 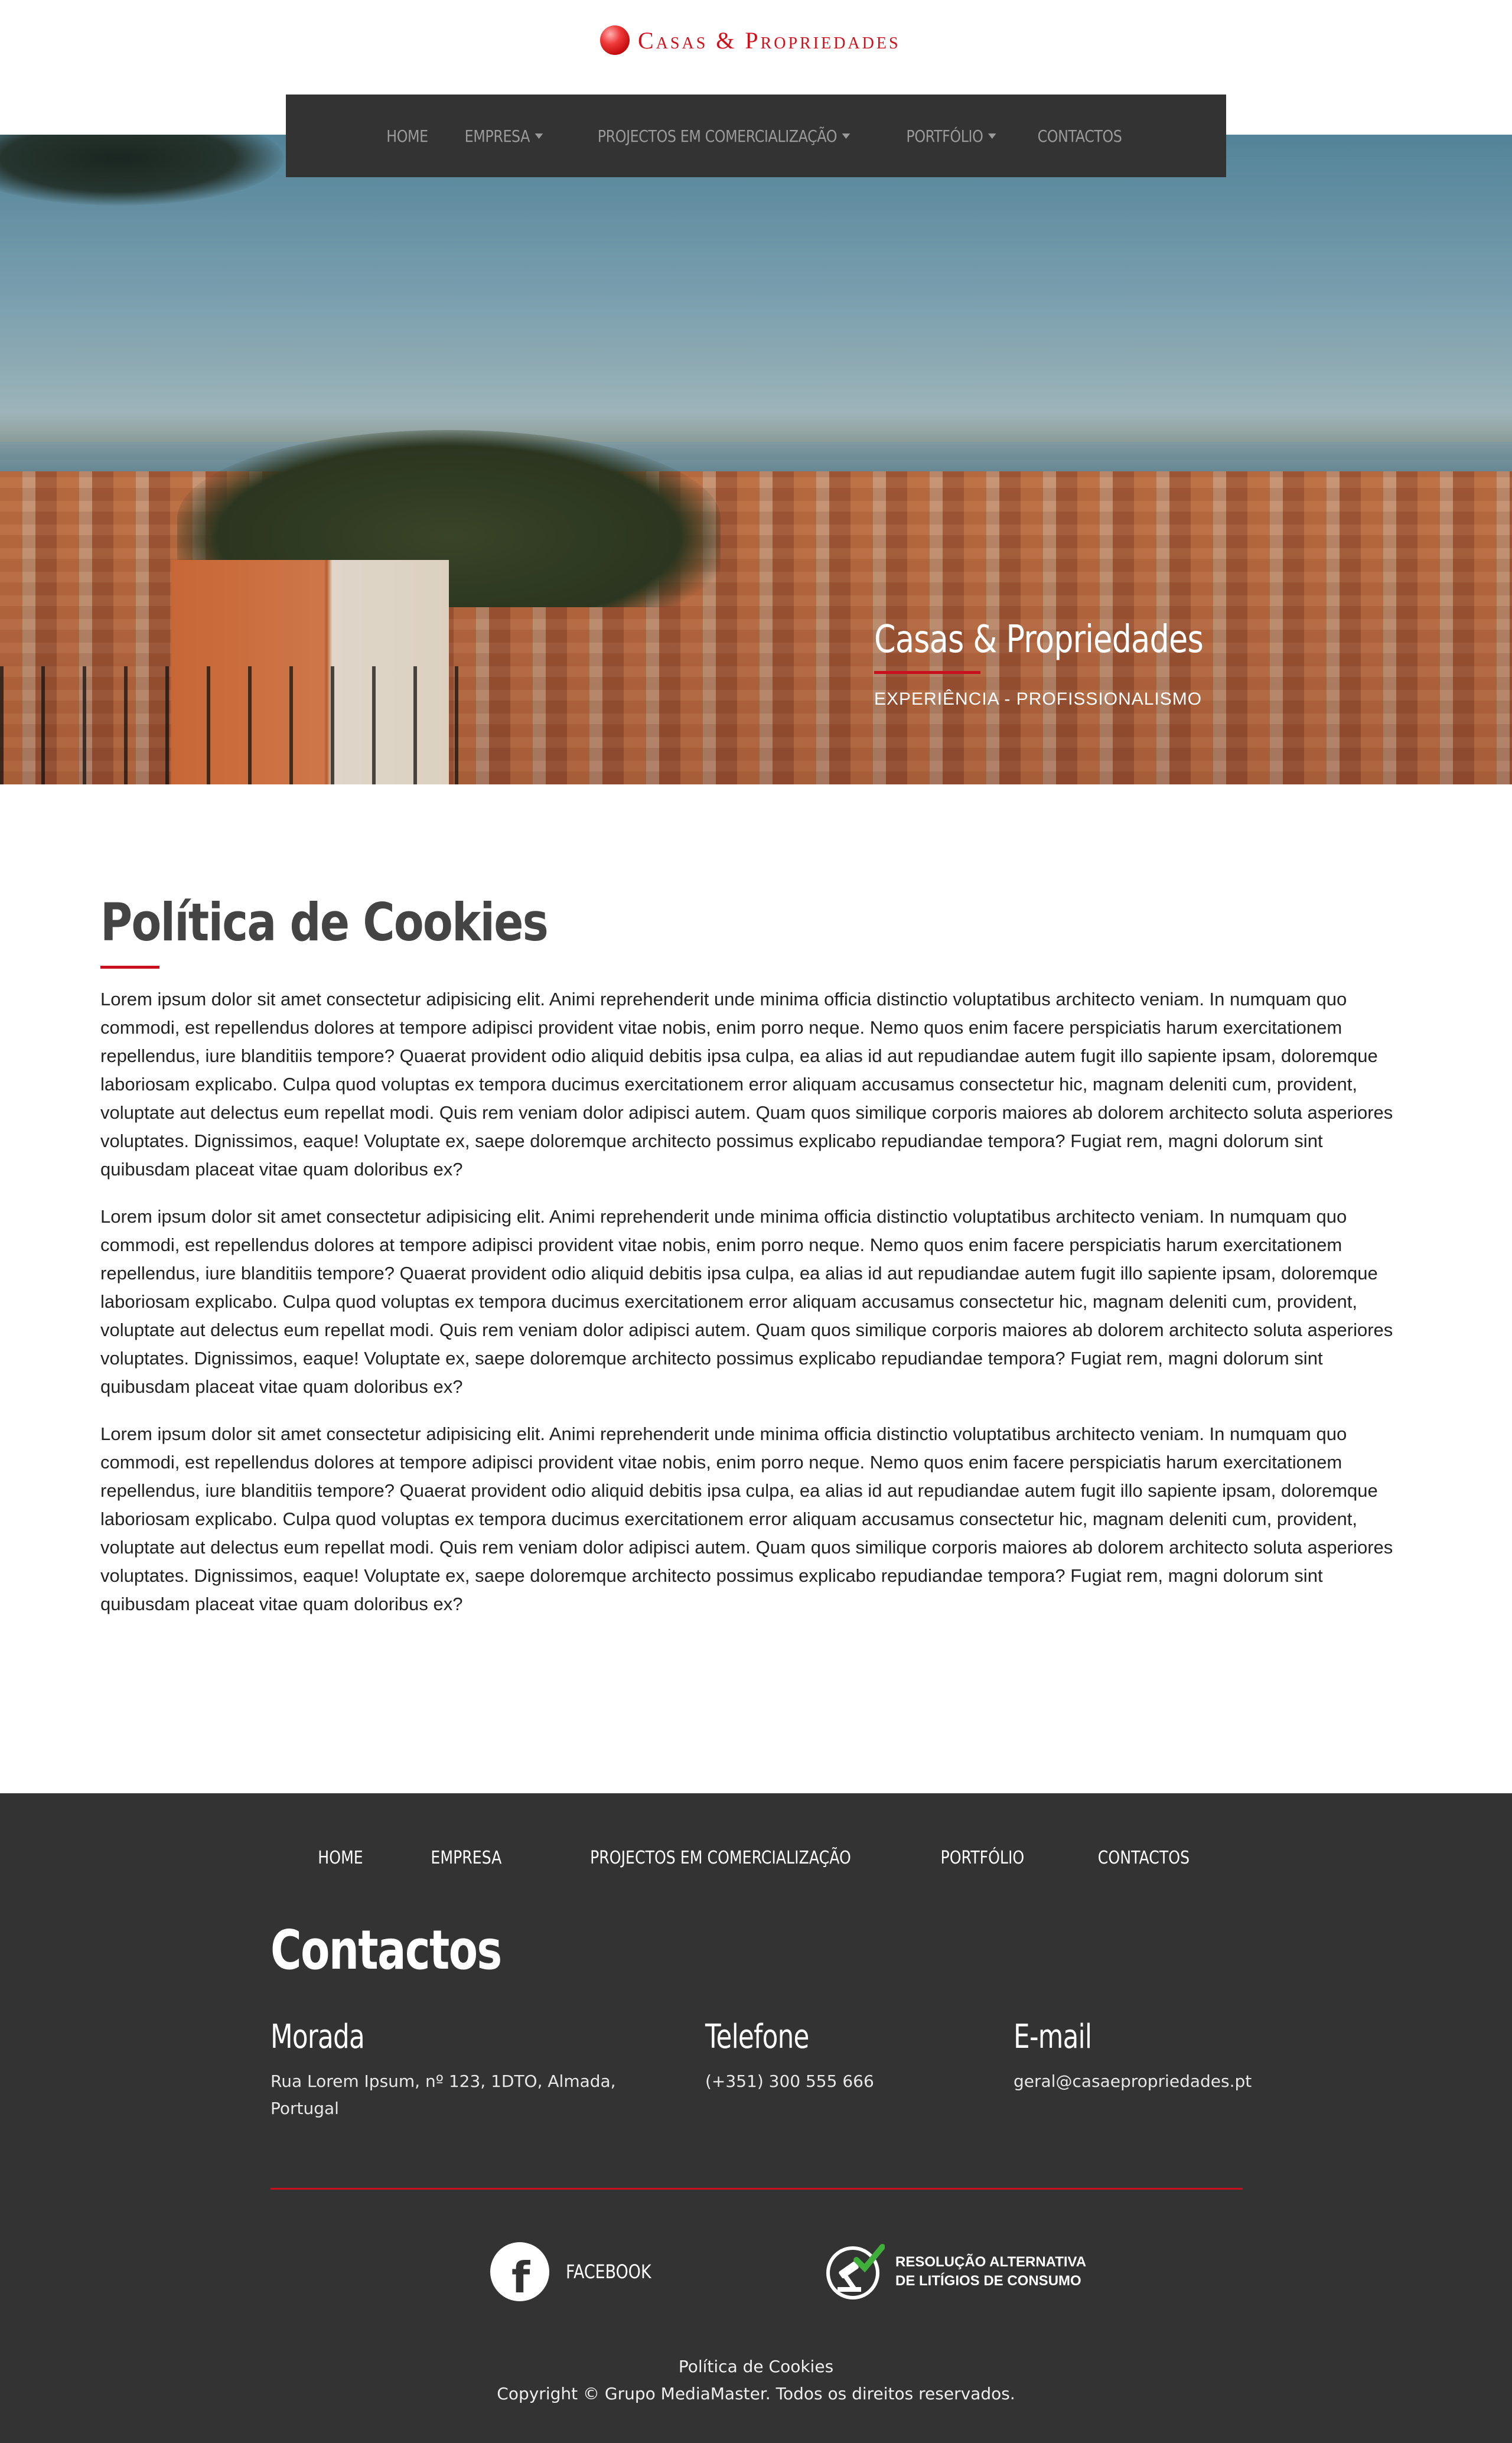 What do you see at coordinates (718, 136) in the screenshot?
I see `nav-projectos-label: PROJECTOS EM COMERCIALIZAÇÃO` at bounding box center [718, 136].